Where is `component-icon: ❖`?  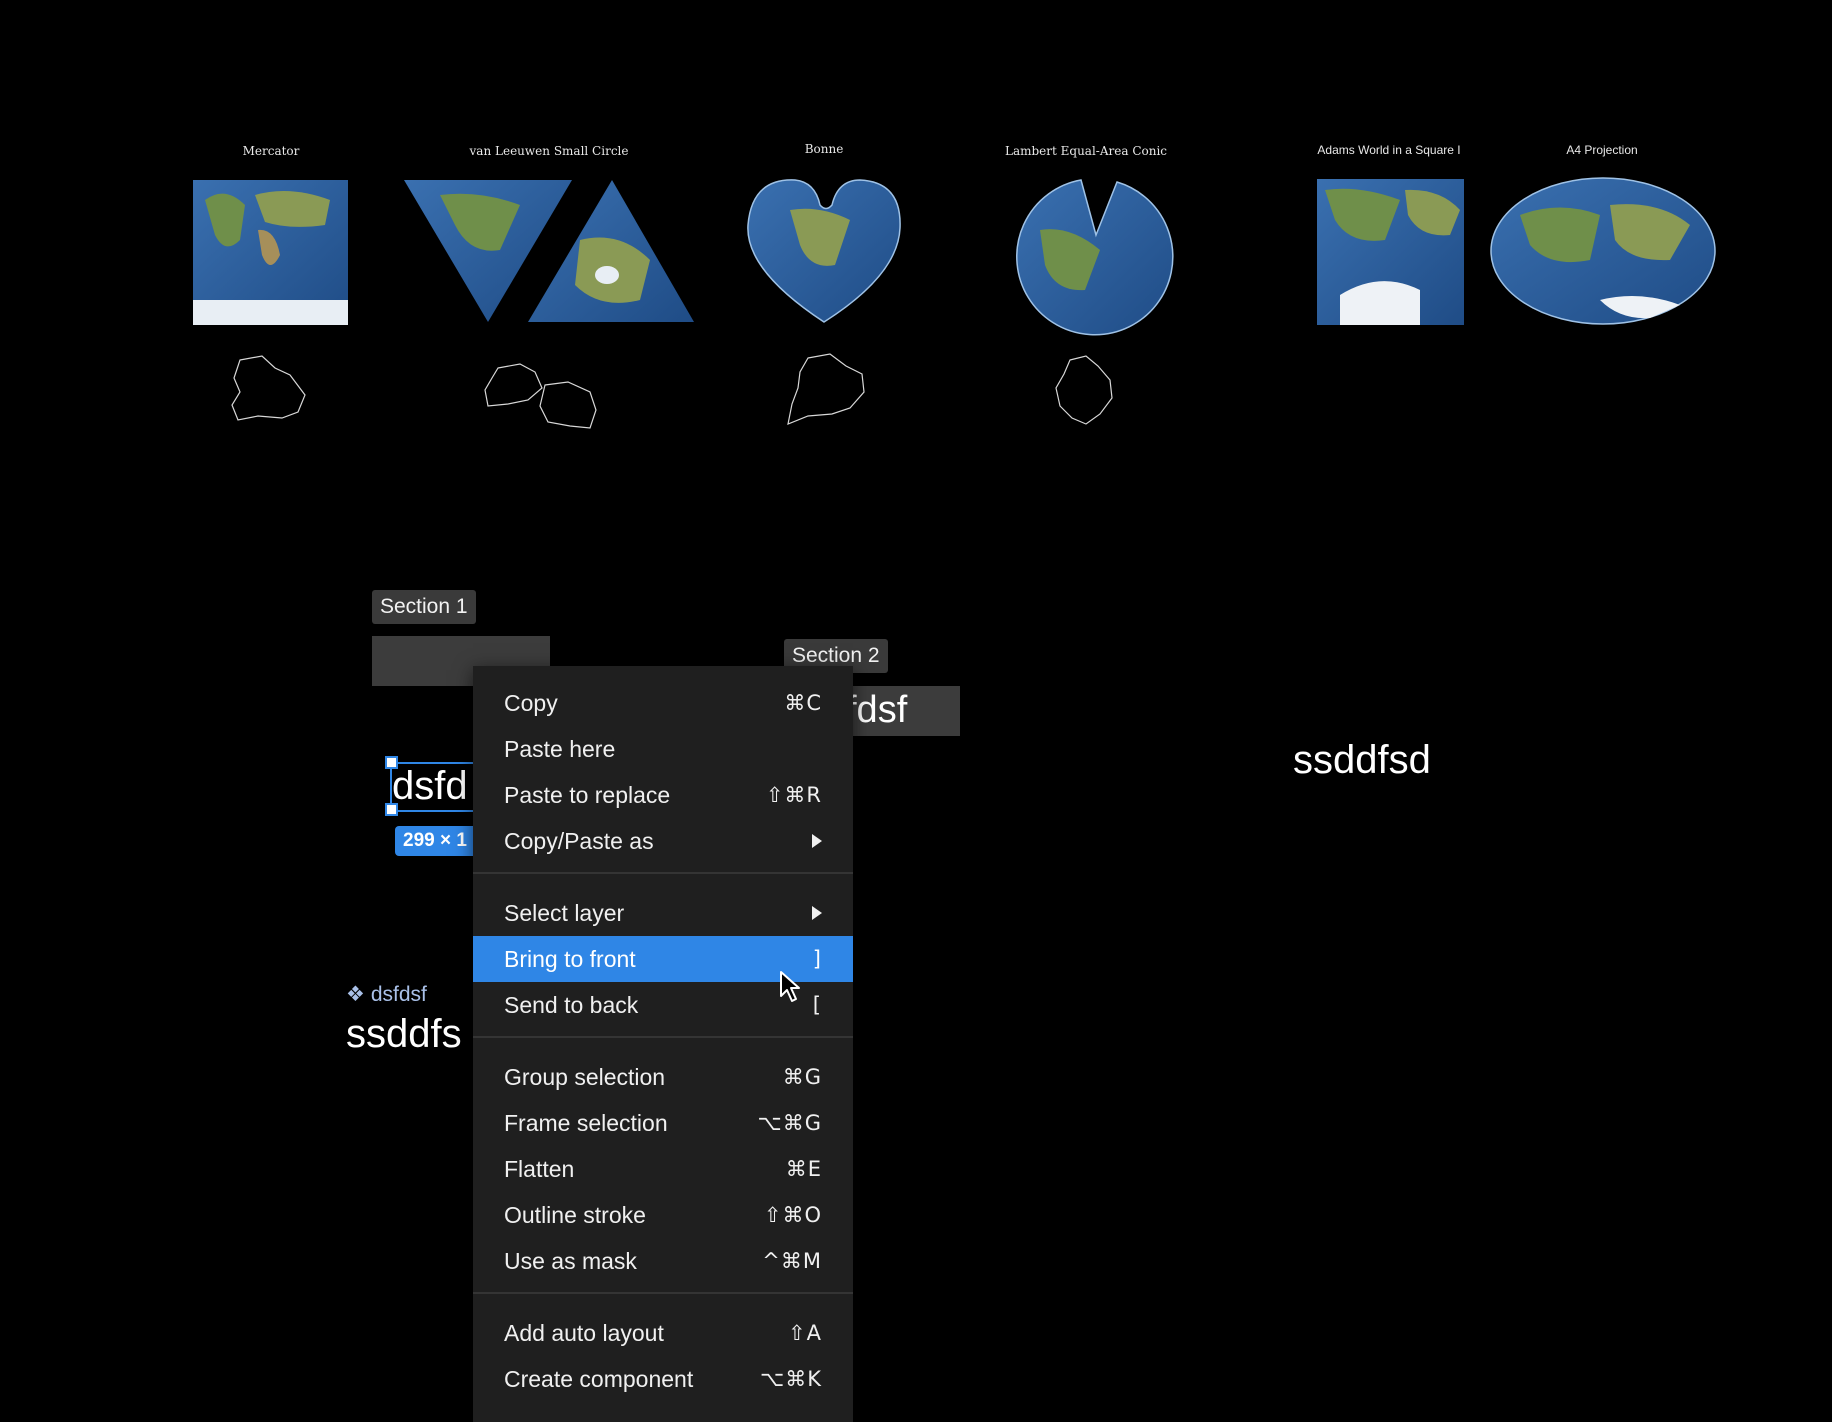 component-icon: ❖ is located at coordinates (355, 994).